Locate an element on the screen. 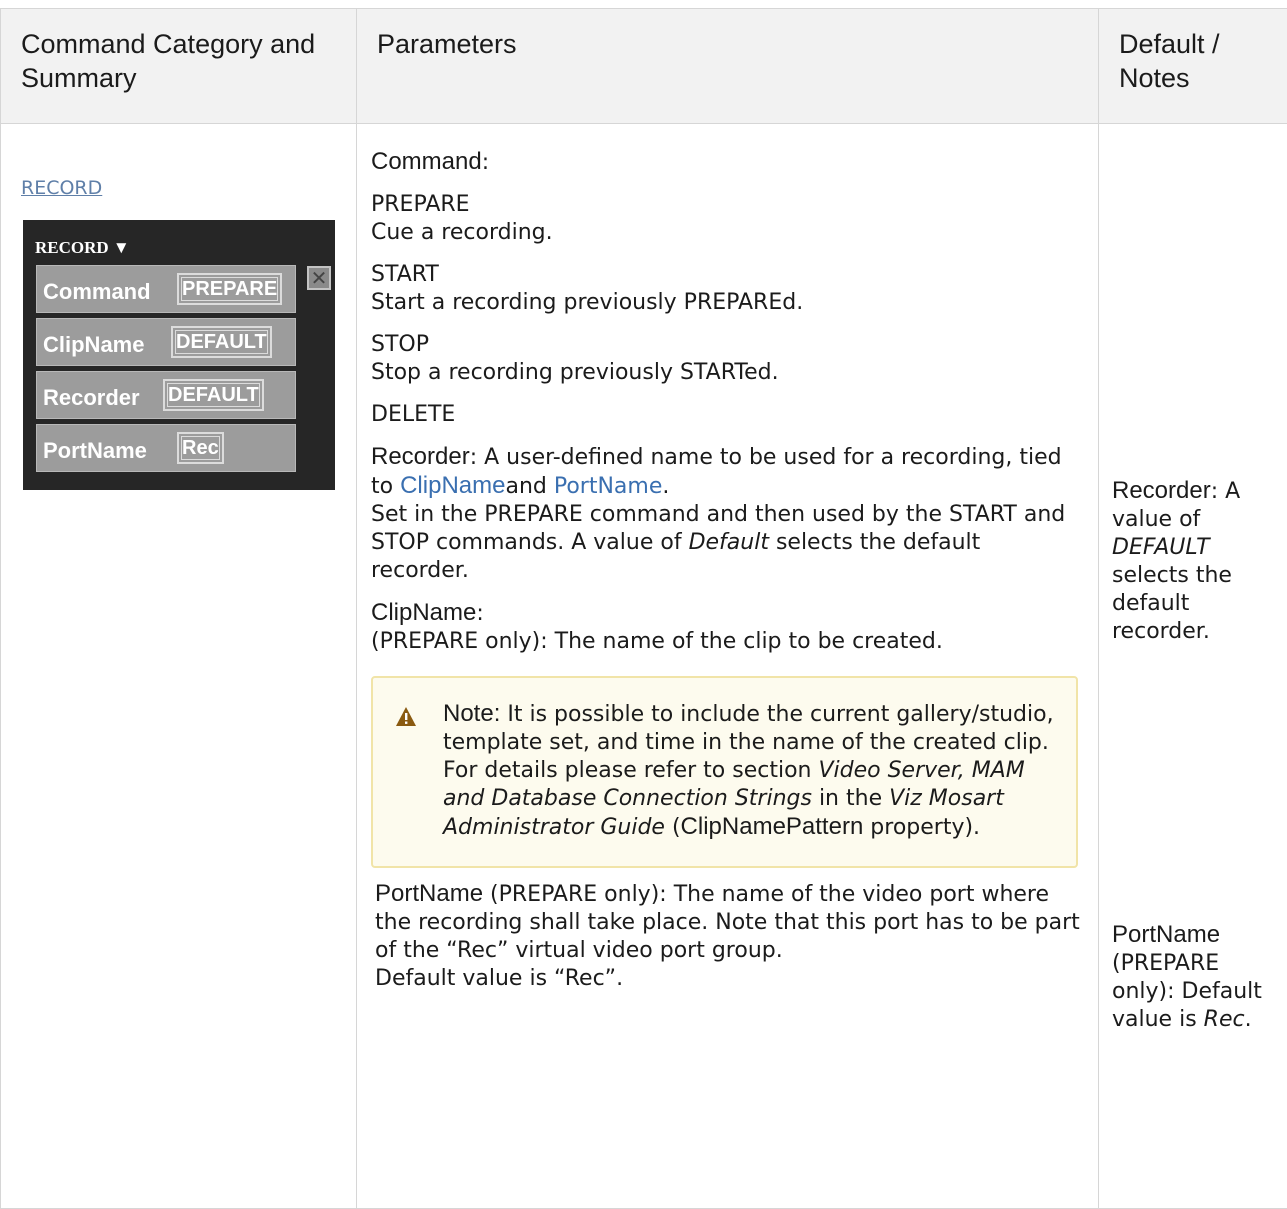 This screenshot has width=1287, height=1209. header-parameters: Parameters is located at coordinates (728, 66).